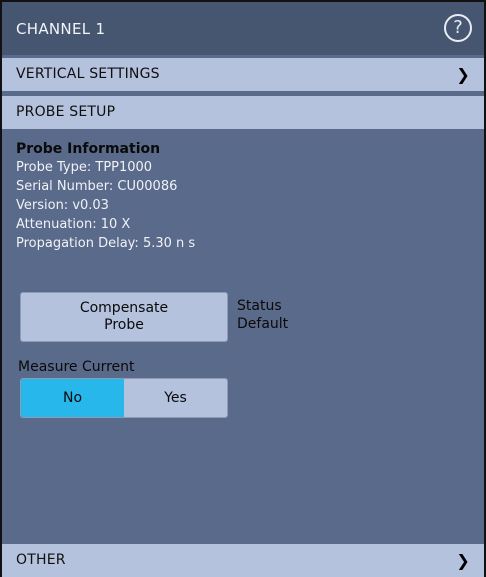 This screenshot has width=486, height=577. What do you see at coordinates (458, 28) in the screenshot?
I see `help-icon: ?` at bounding box center [458, 28].